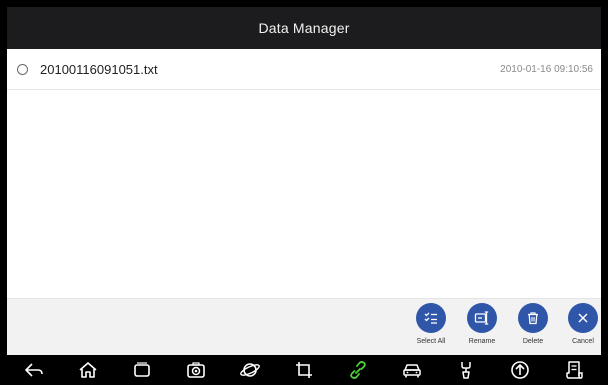  I want to click on recent-apps-icon, so click(142, 369).